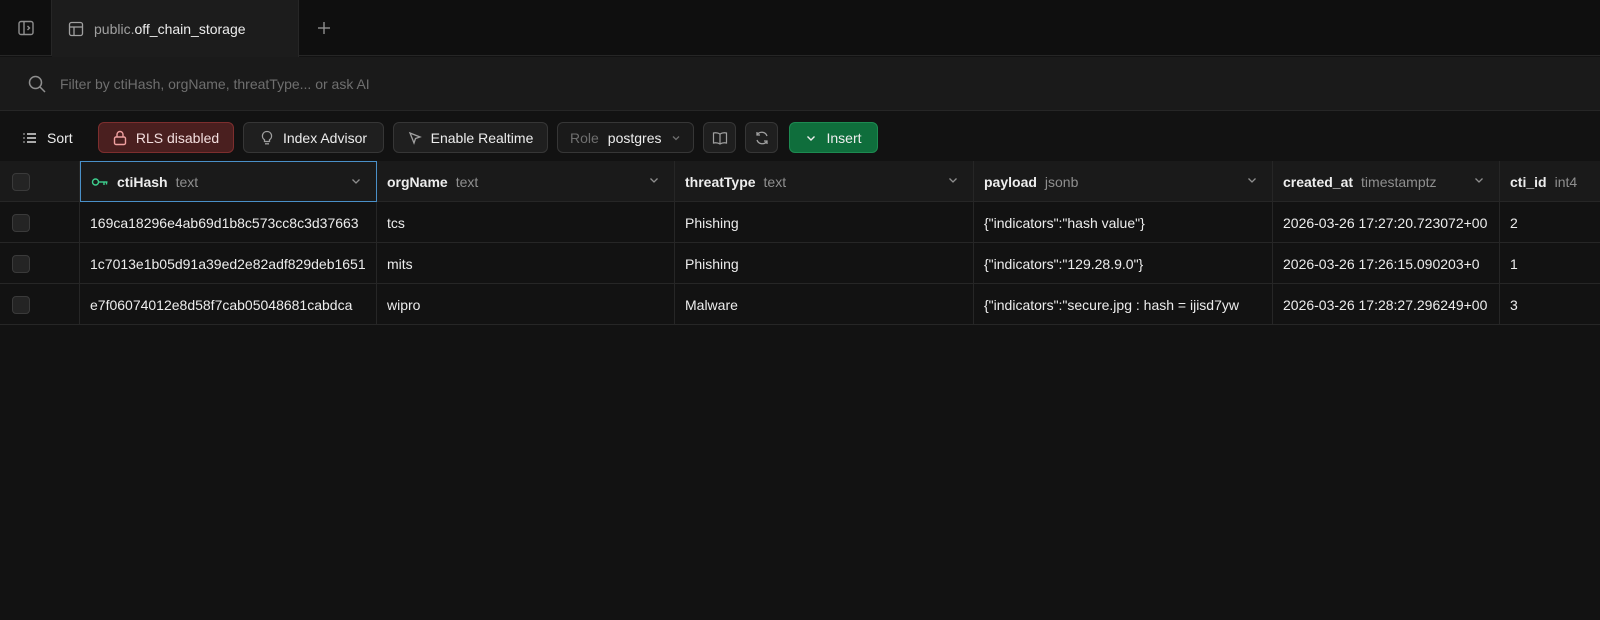 The image size is (1600, 620). I want to click on tab-bar: public.off_chain_storage, so click(800, 28).